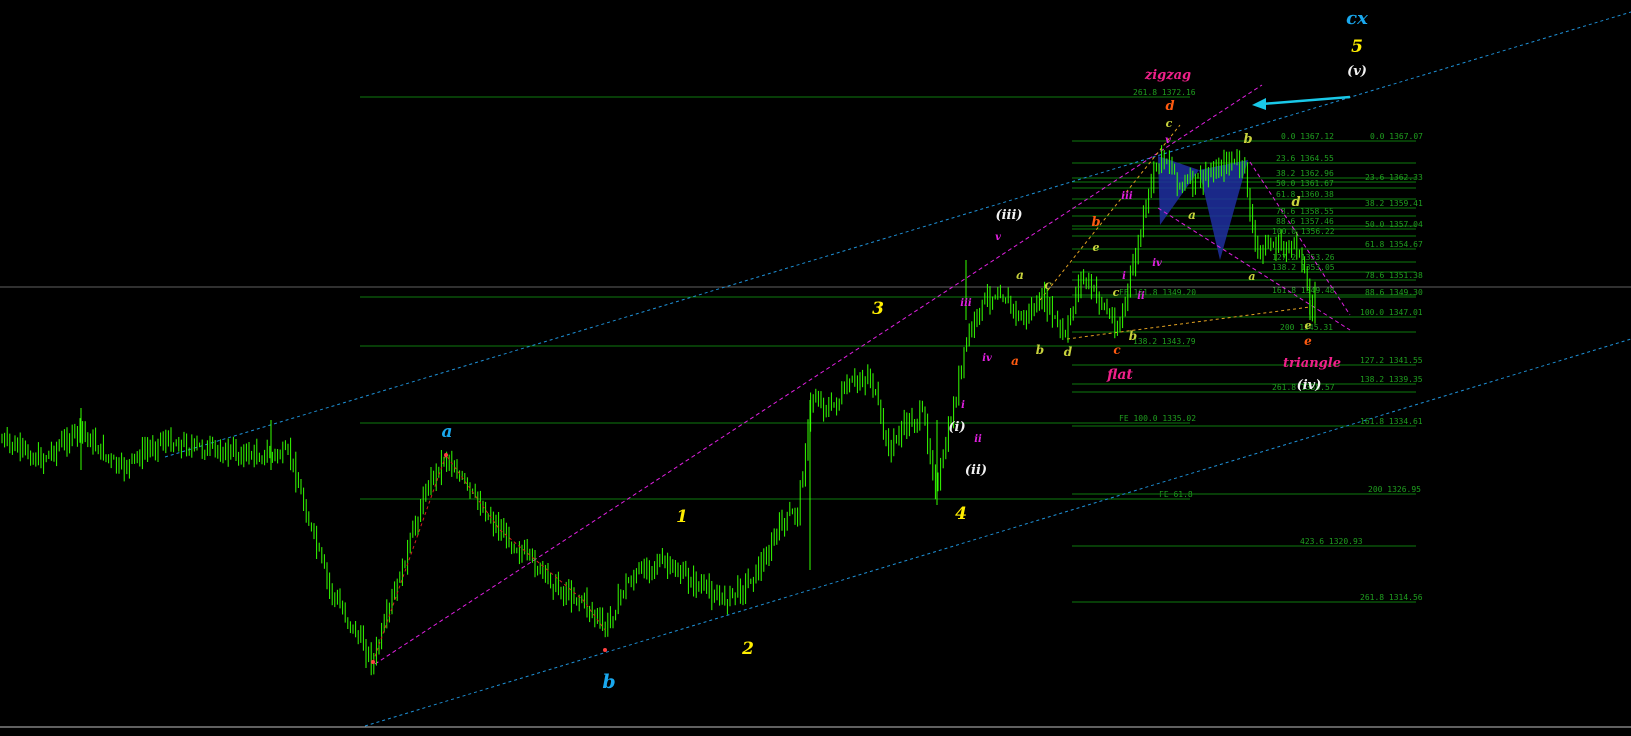 The height and width of the screenshot is (736, 1631). Describe the element at coordinates (1357, 71) in the screenshot. I see `wave-label: (v)` at that location.